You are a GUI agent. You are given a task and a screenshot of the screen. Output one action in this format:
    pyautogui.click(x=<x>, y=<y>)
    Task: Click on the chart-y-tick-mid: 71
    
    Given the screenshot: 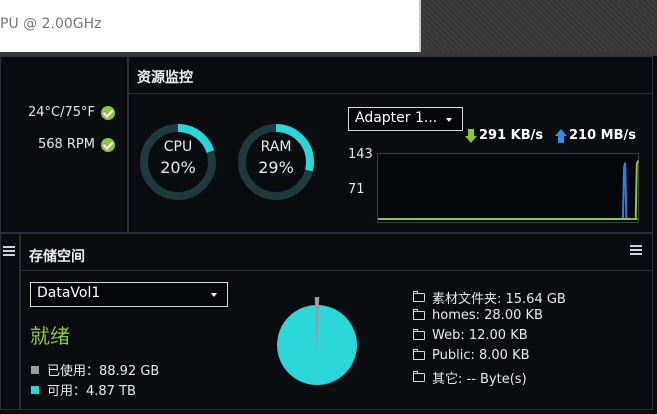 What is the action you would take?
    pyautogui.click(x=356, y=189)
    